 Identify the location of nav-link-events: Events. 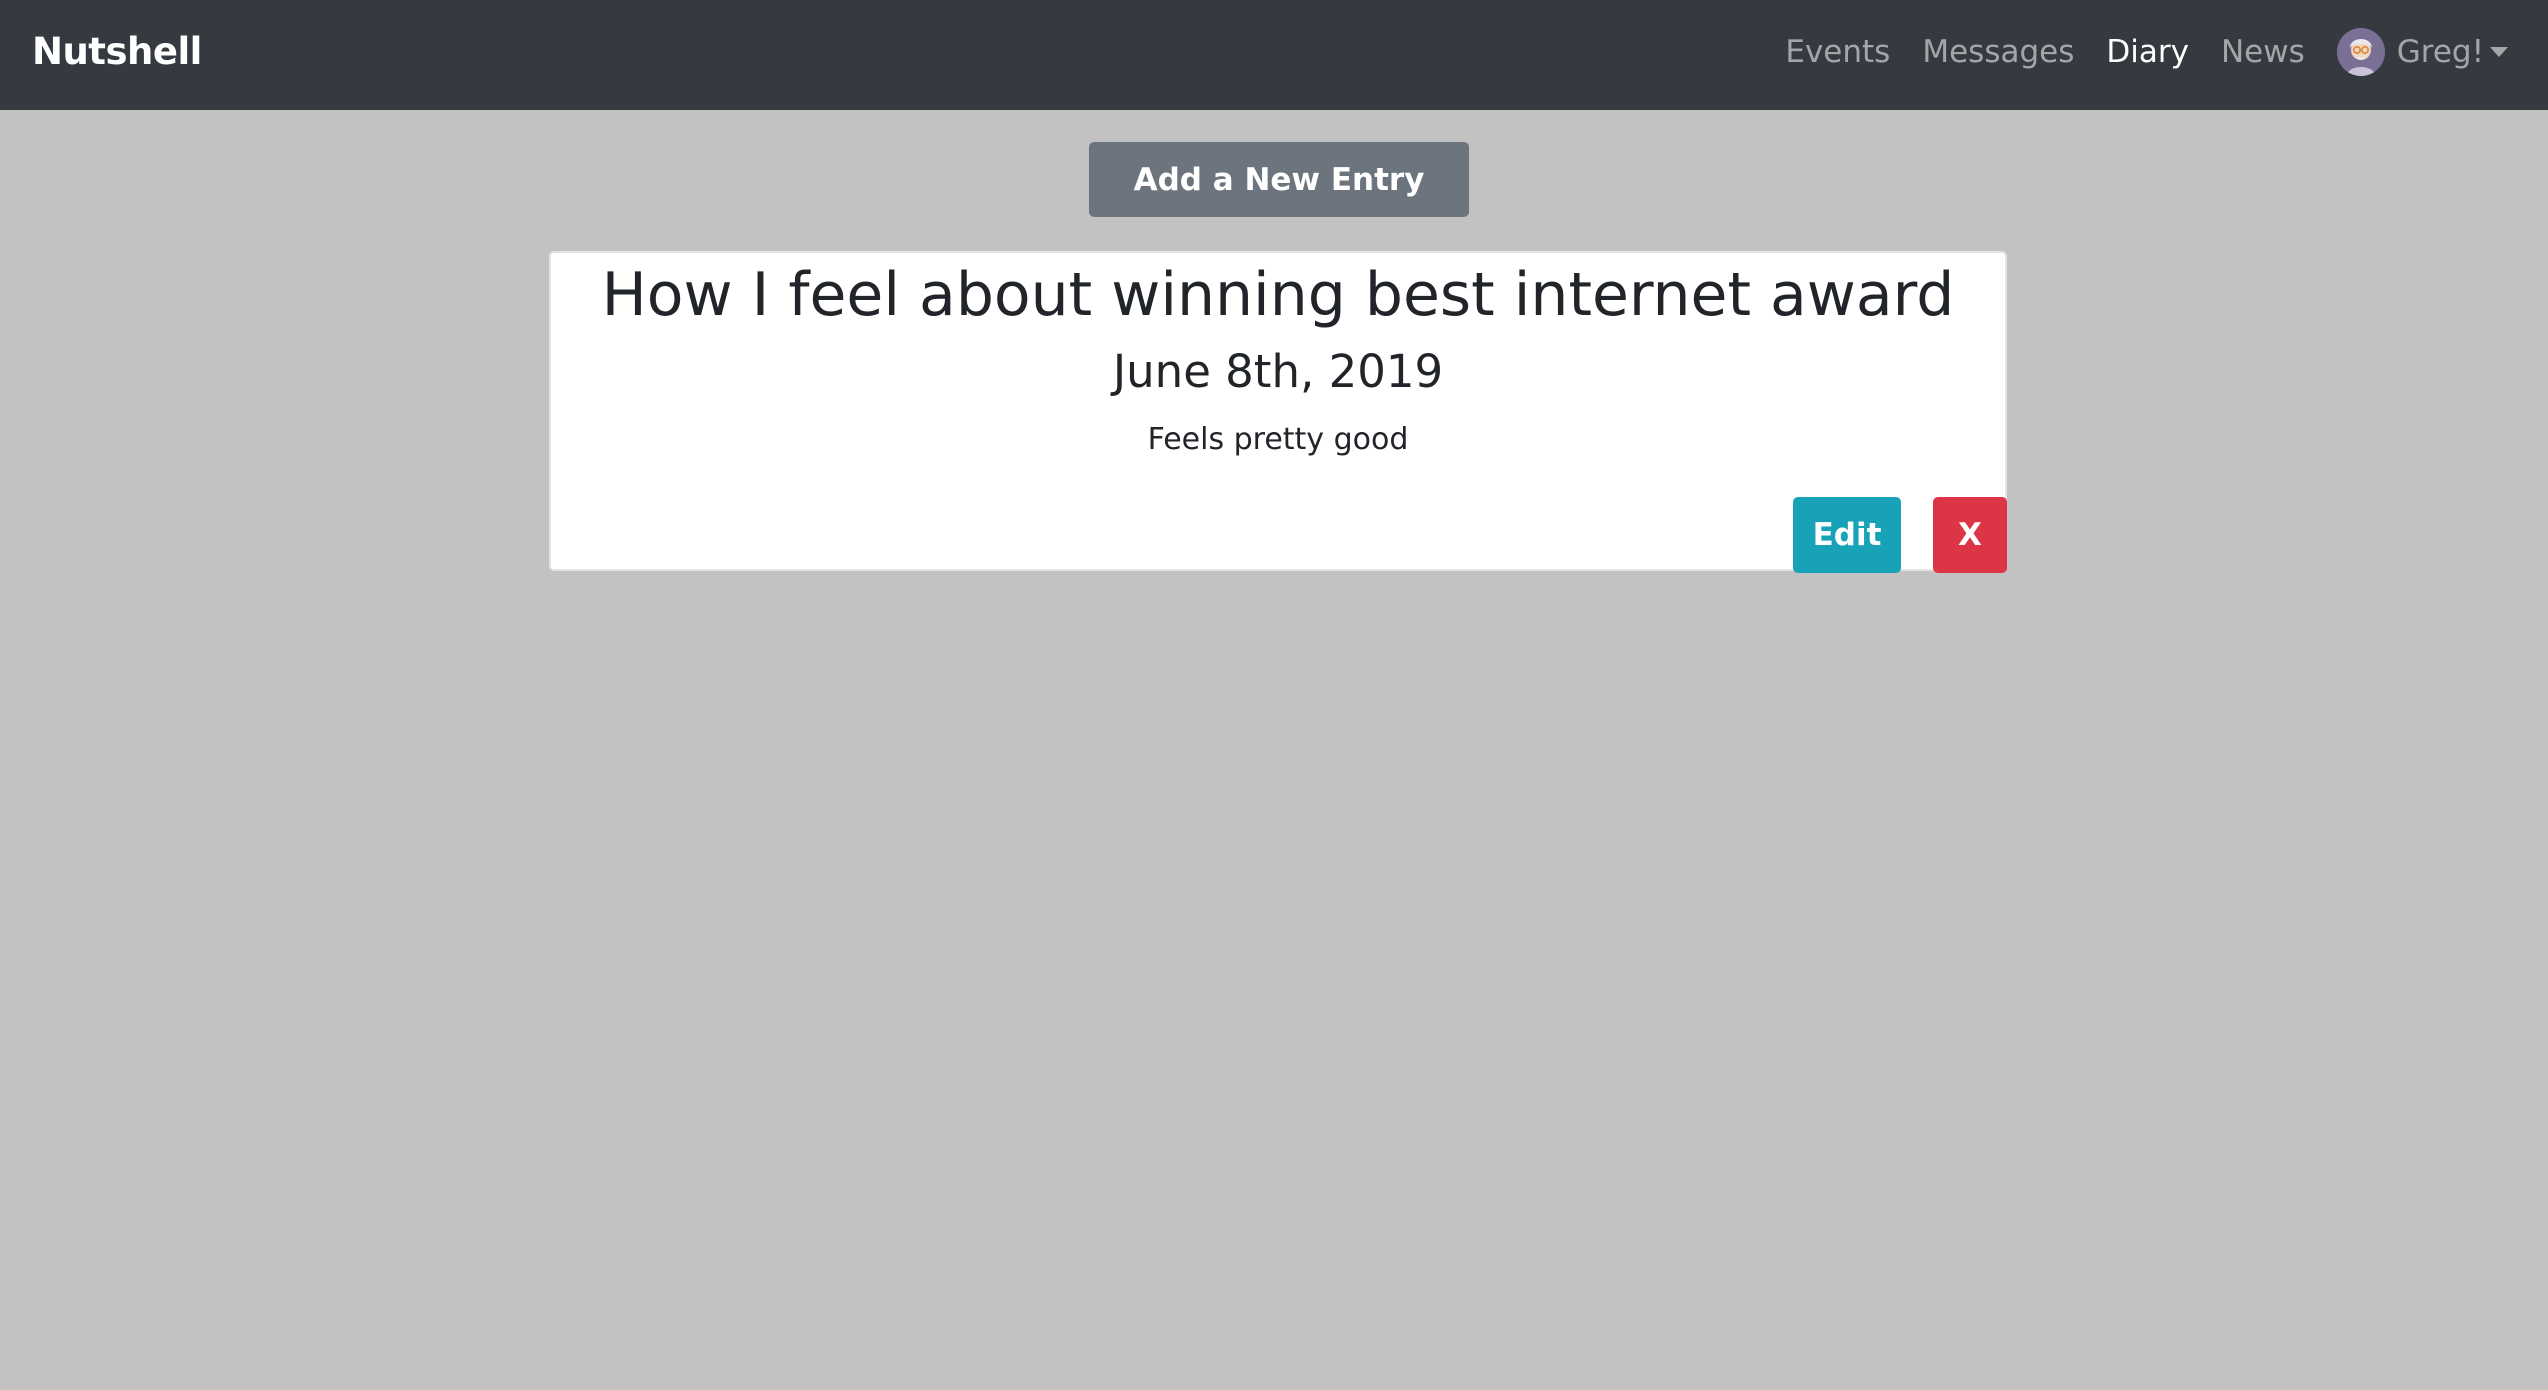
(1837, 52).